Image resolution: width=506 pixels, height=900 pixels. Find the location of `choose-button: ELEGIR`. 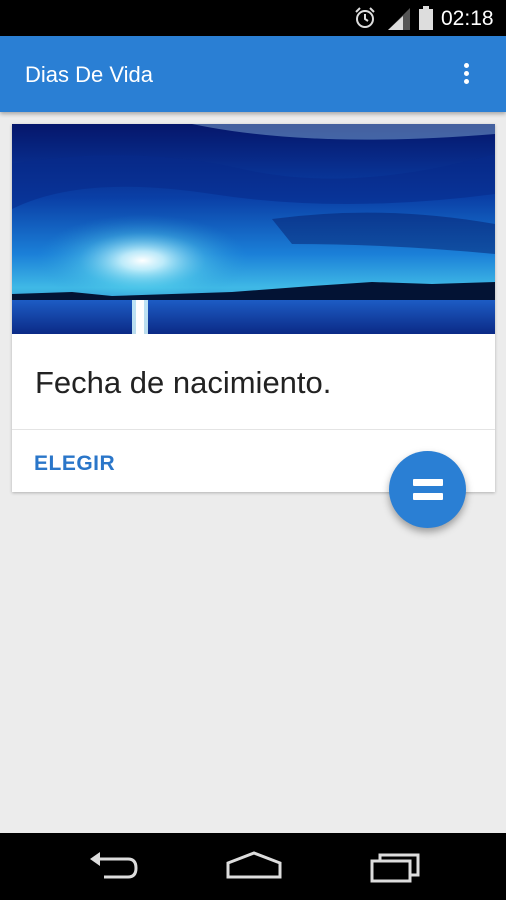

choose-button: ELEGIR is located at coordinates (74, 464).